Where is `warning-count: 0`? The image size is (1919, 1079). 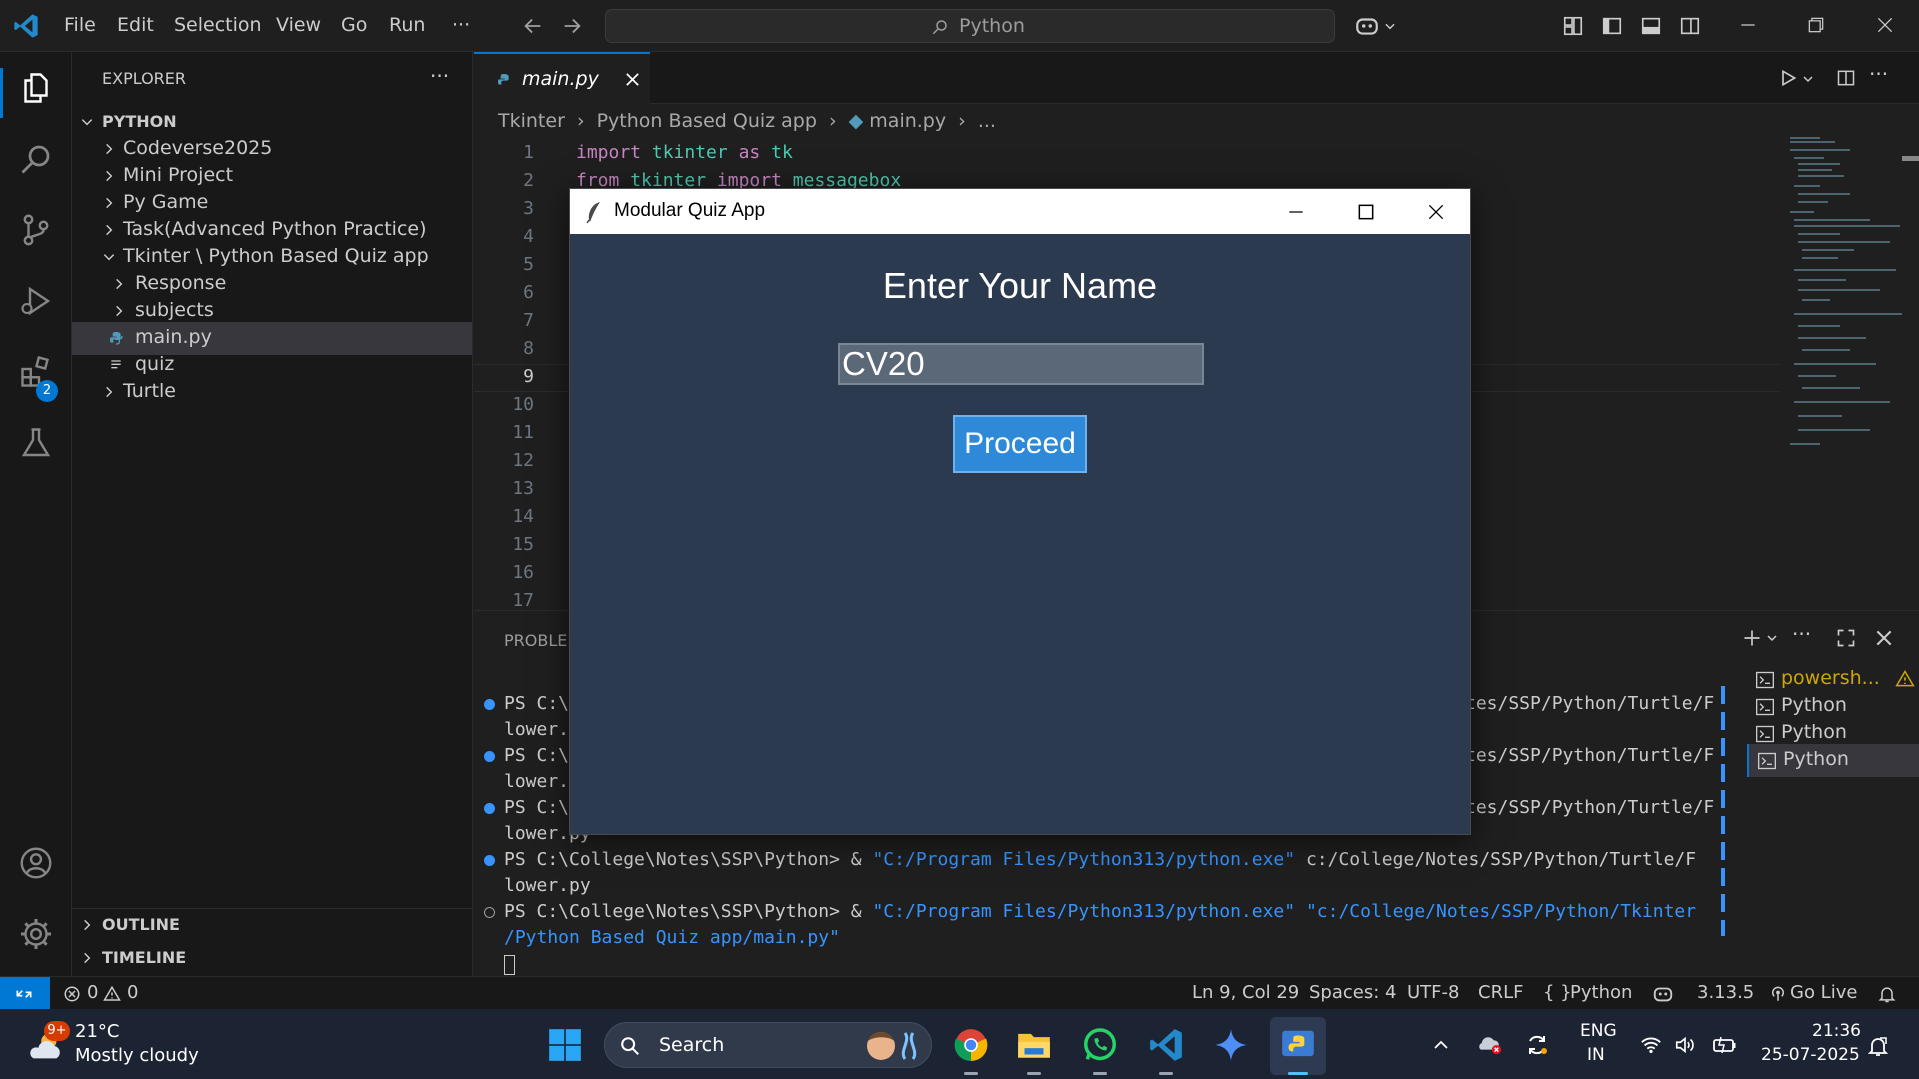 warning-count: 0 is located at coordinates (132, 992).